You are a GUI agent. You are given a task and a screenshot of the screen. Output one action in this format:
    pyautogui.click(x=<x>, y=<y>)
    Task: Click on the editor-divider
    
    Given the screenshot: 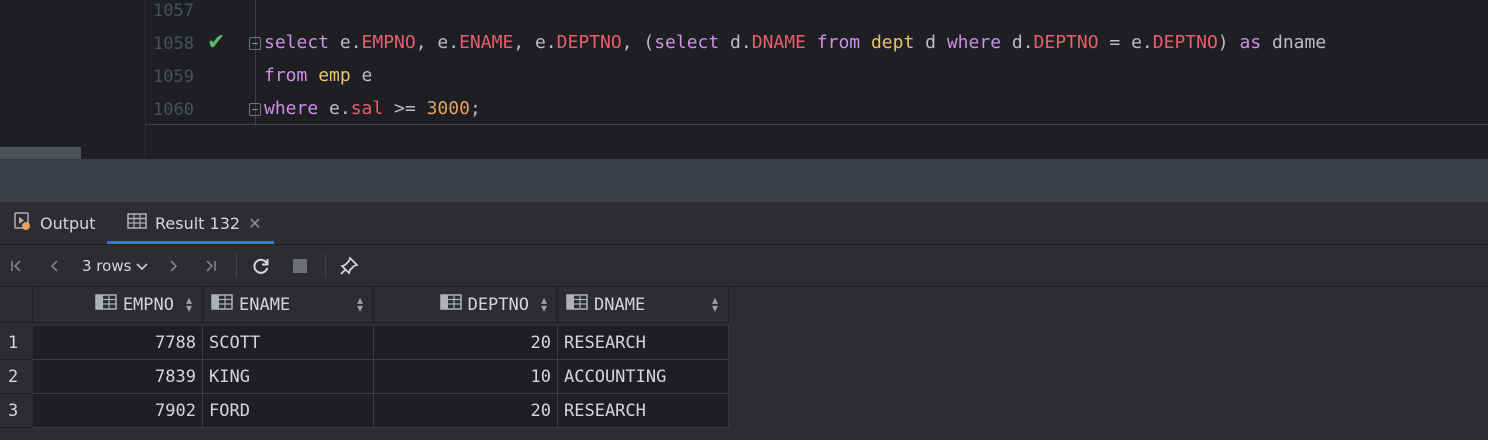 What is the action you would take?
    pyautogui.click(x=816, y=124)
    